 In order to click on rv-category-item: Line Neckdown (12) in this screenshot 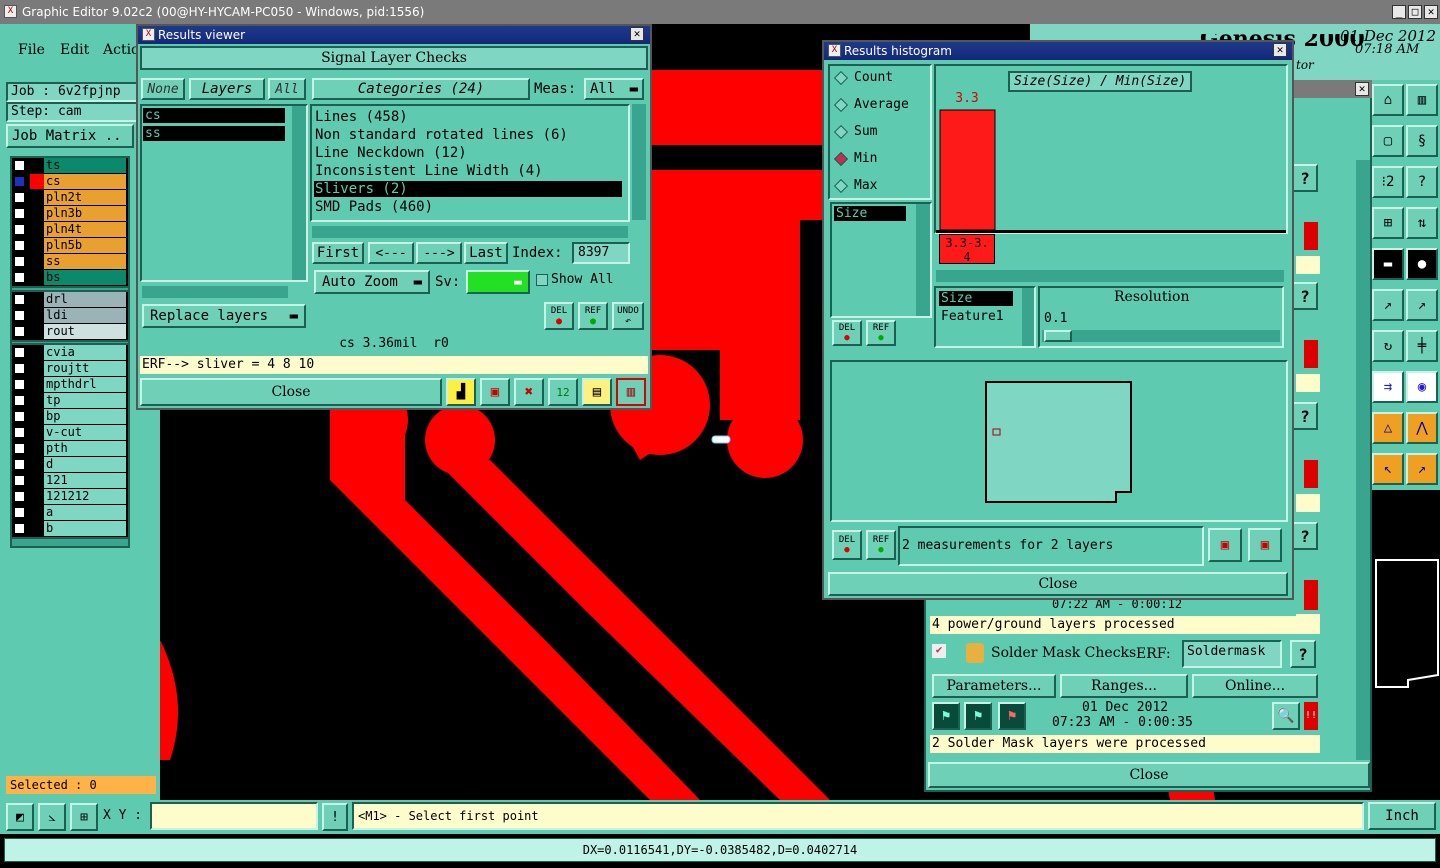, I will do `click(468, 153)`.